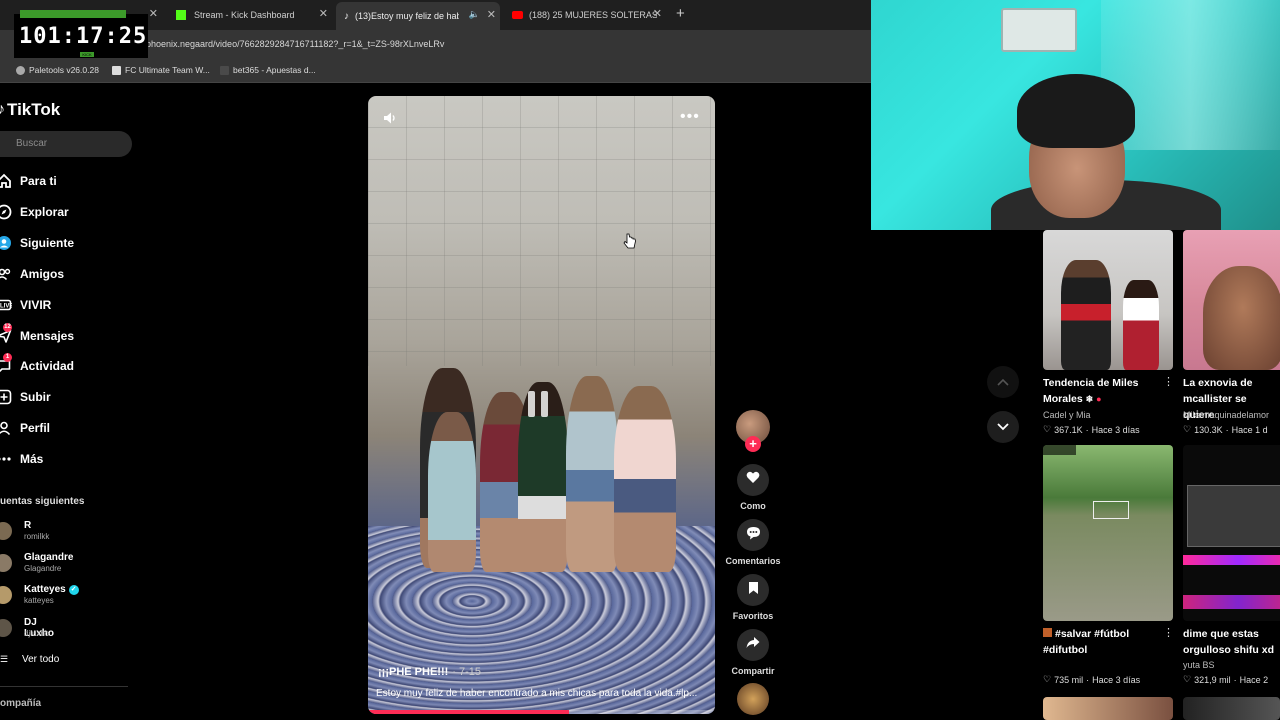 This screenshot has height=720, width=1280. What do you see at coordinates (64, 686) in the screenshot?
I see `sidebar-divider` at bounding box center [64, 686].